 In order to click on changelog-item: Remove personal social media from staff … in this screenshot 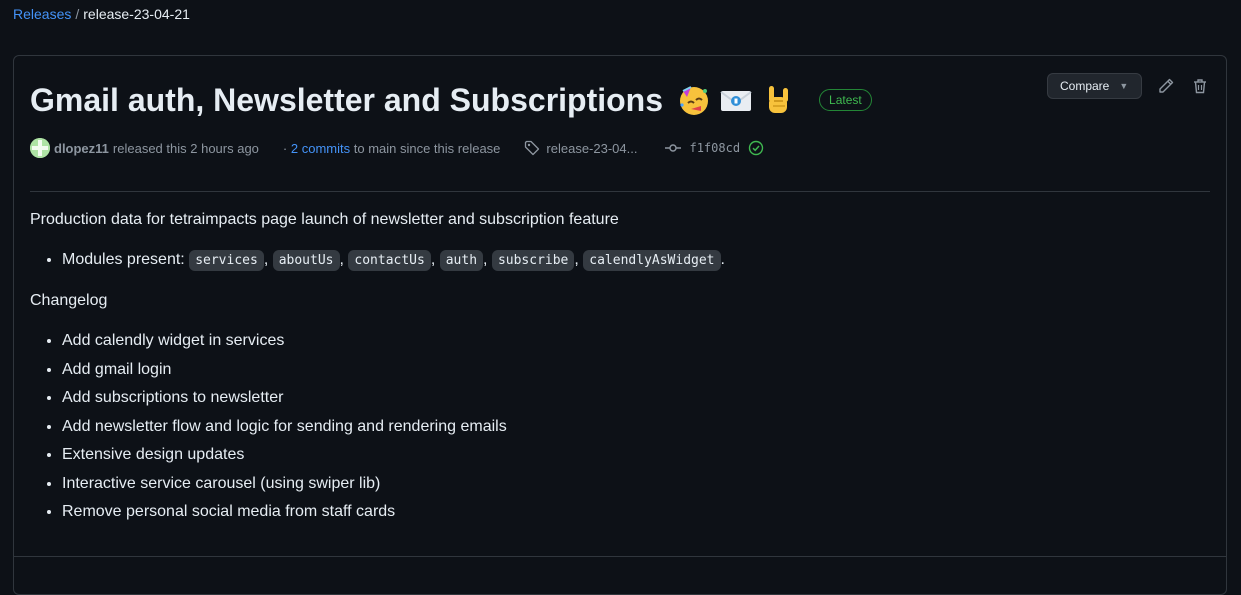, I will do `click(636, 512)`.